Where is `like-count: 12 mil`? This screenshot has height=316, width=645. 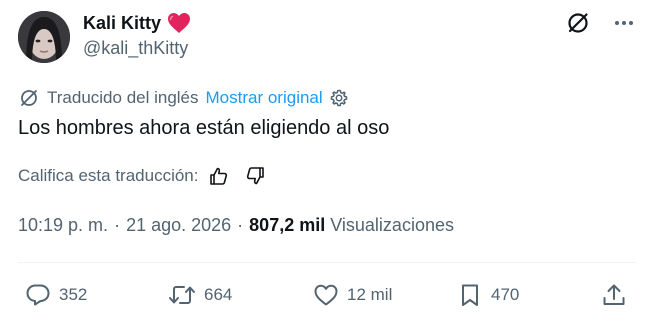 like-count: 12 mil is located at coordinates (370, 294).